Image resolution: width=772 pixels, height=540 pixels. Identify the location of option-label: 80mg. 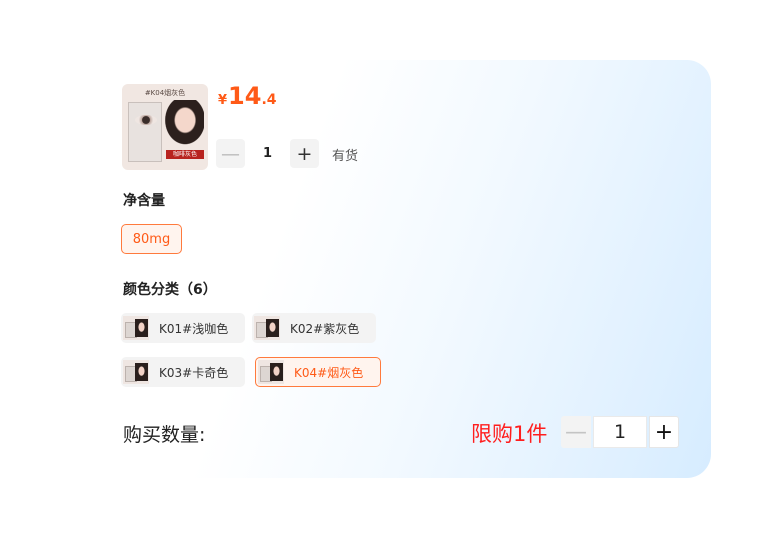
(151, 239).